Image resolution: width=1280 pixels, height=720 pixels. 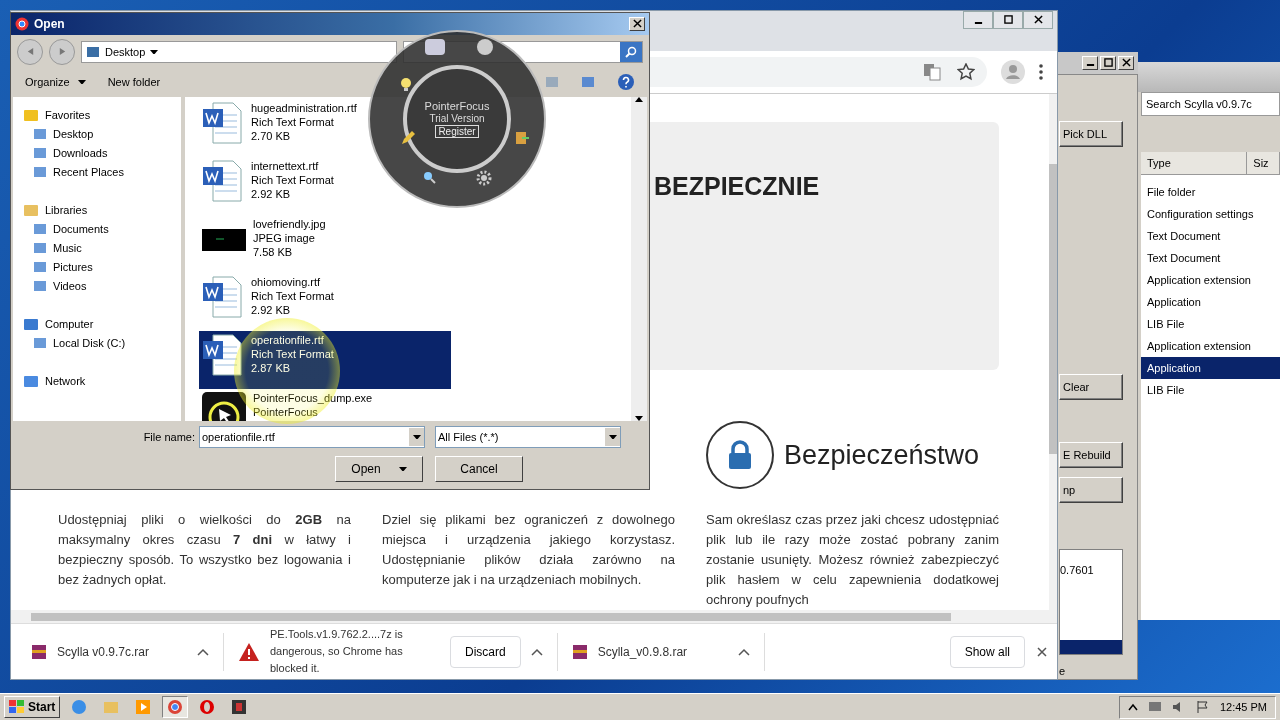 I want to click on hero-heading: BEZPIECZNIE, so click(x=737, y=187).